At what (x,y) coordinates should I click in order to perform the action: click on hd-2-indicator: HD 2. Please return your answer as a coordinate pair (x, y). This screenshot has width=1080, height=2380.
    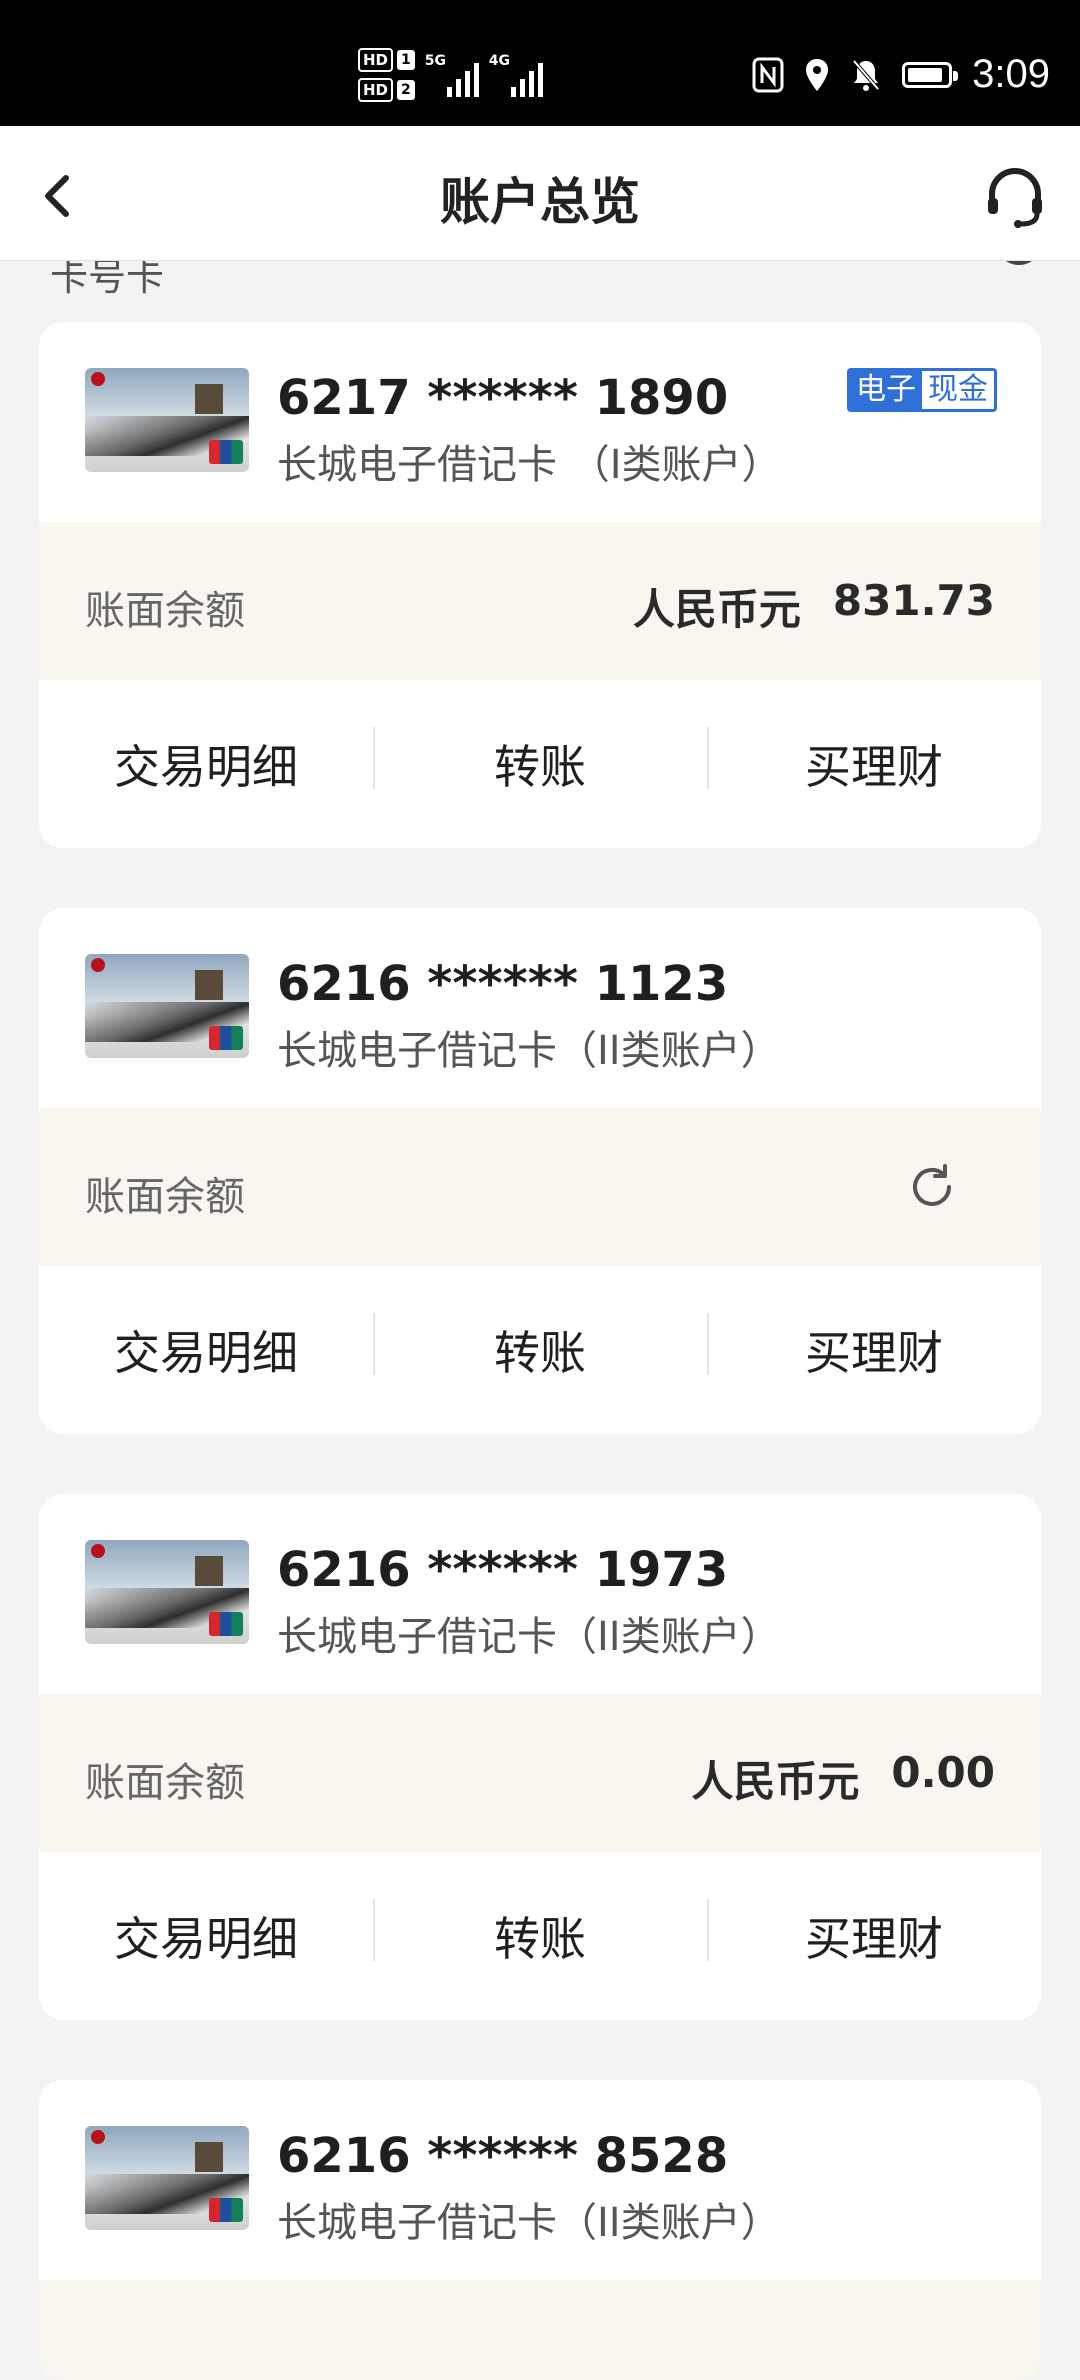
    Looking at the image, I should click on (386, 90).